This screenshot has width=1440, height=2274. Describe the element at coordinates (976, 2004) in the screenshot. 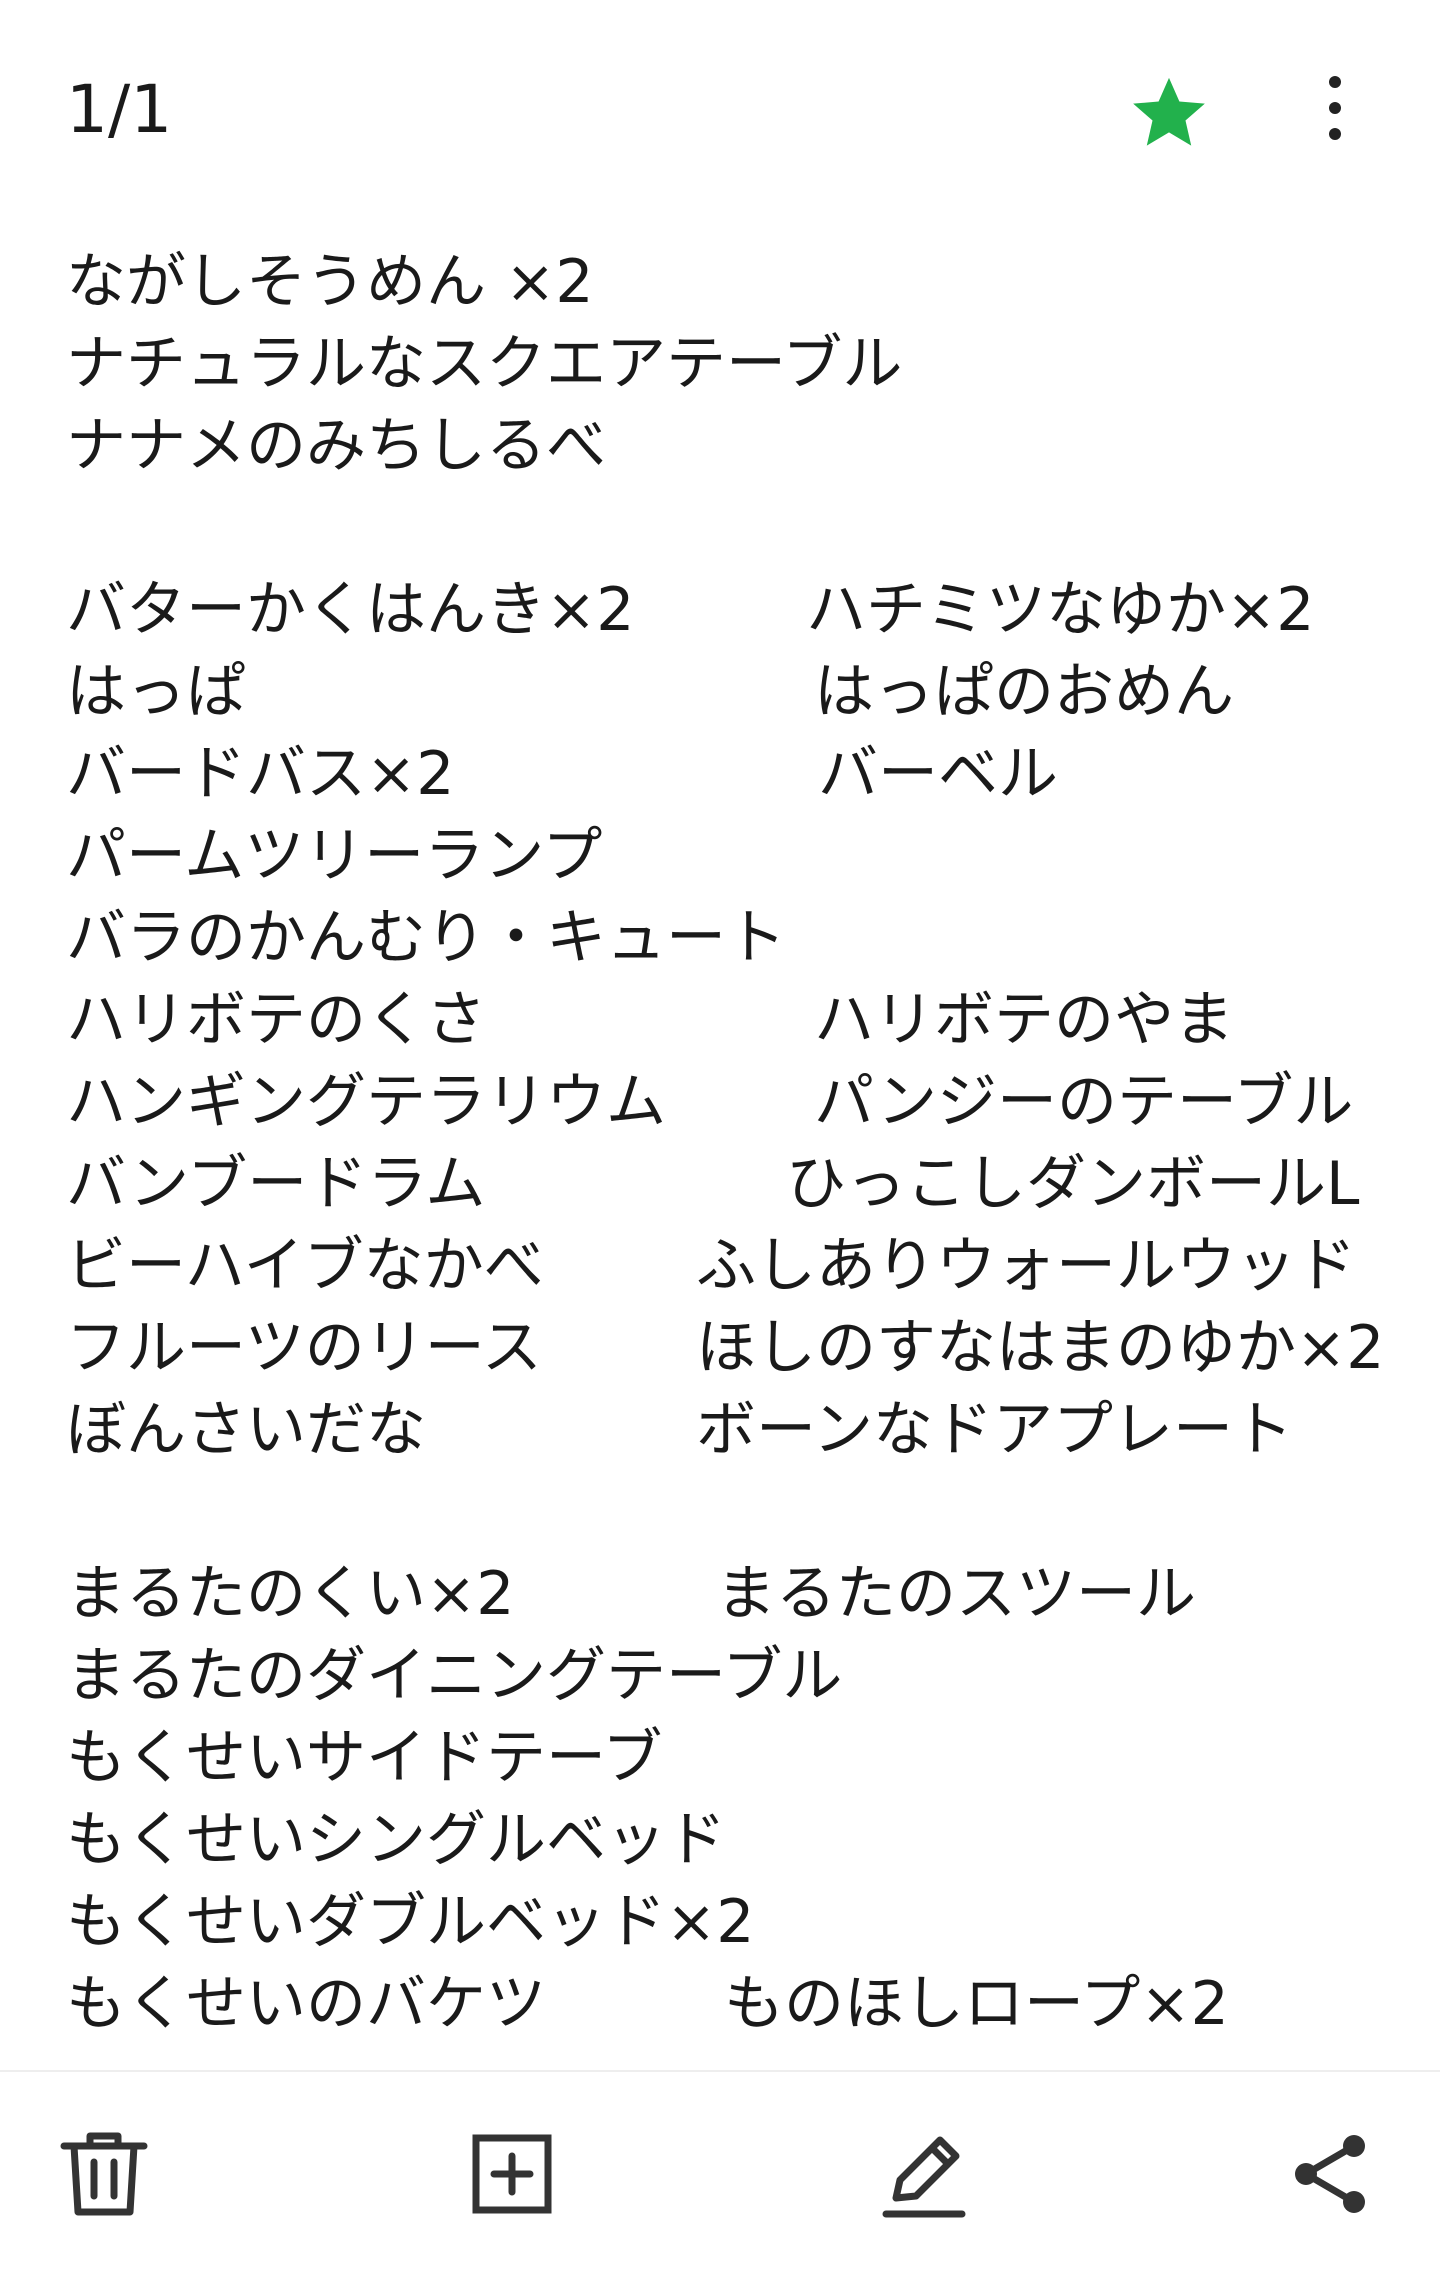

I see `note-line-text-right: ものほしロープ×2` at that location.